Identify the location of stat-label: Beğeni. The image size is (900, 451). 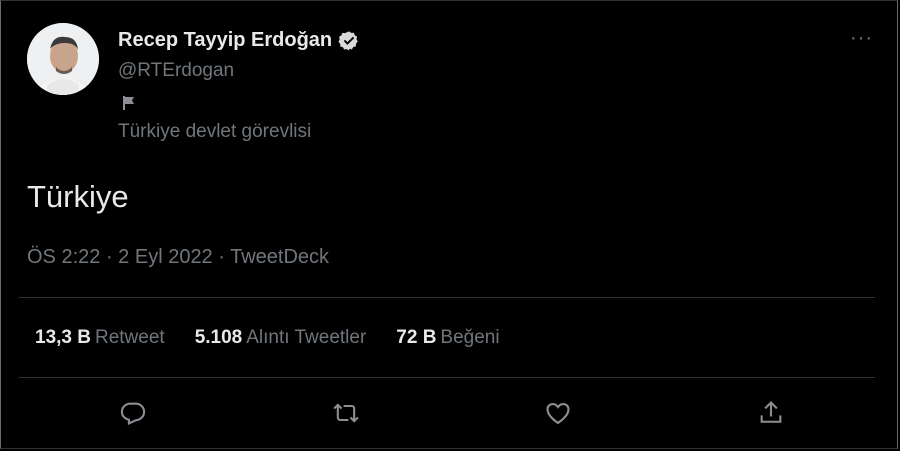
(470, 337).